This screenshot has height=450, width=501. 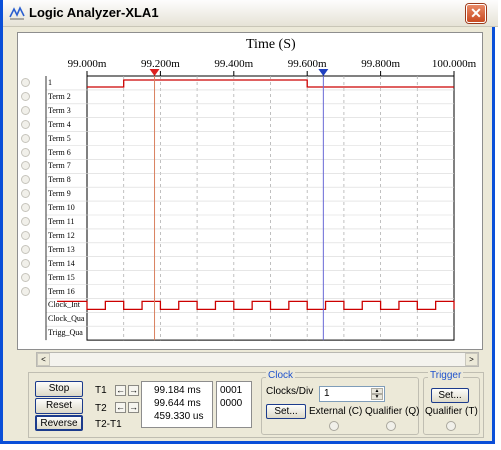 I want to click on reverse-button: Reverse, so click(x=59, y=423).